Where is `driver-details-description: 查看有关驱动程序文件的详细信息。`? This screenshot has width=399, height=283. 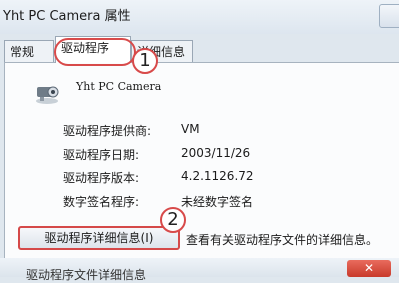
driver-details-description: 查看有关驱动程序文件的详细信息。 is located at coordinates (282, 240).